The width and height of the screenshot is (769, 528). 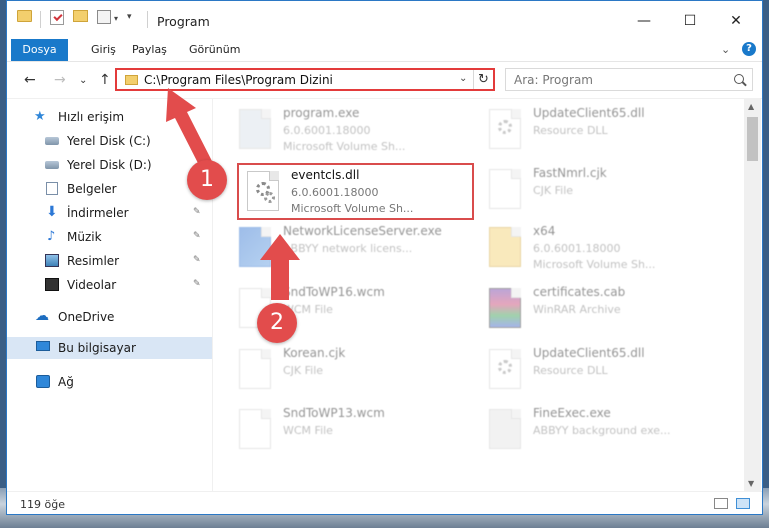 I want to click on address-path: C:\Program Files\Program Dizini, so click(x=238, y=80).